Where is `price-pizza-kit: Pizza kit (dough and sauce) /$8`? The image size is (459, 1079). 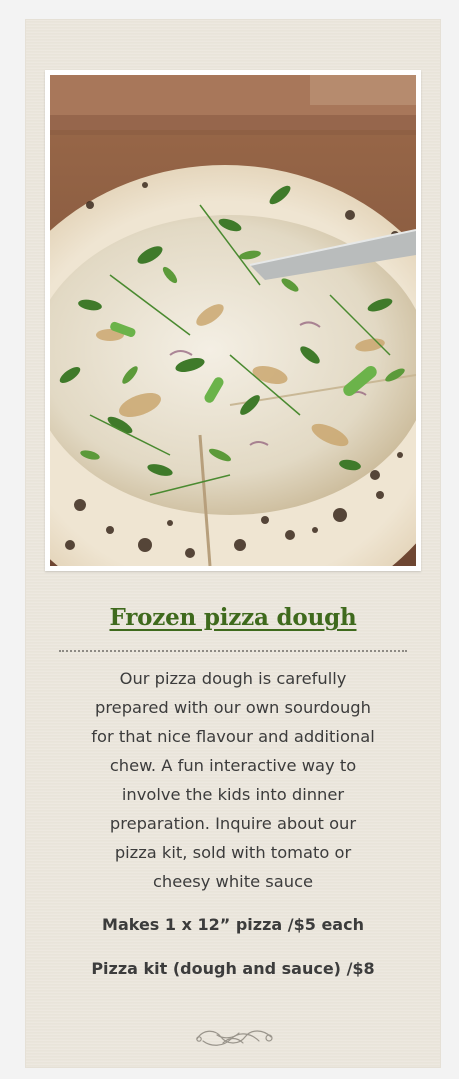
price-pizza-kit: Pizza kit (dough and sauce) /$8 is located at coordinates (233, 968).